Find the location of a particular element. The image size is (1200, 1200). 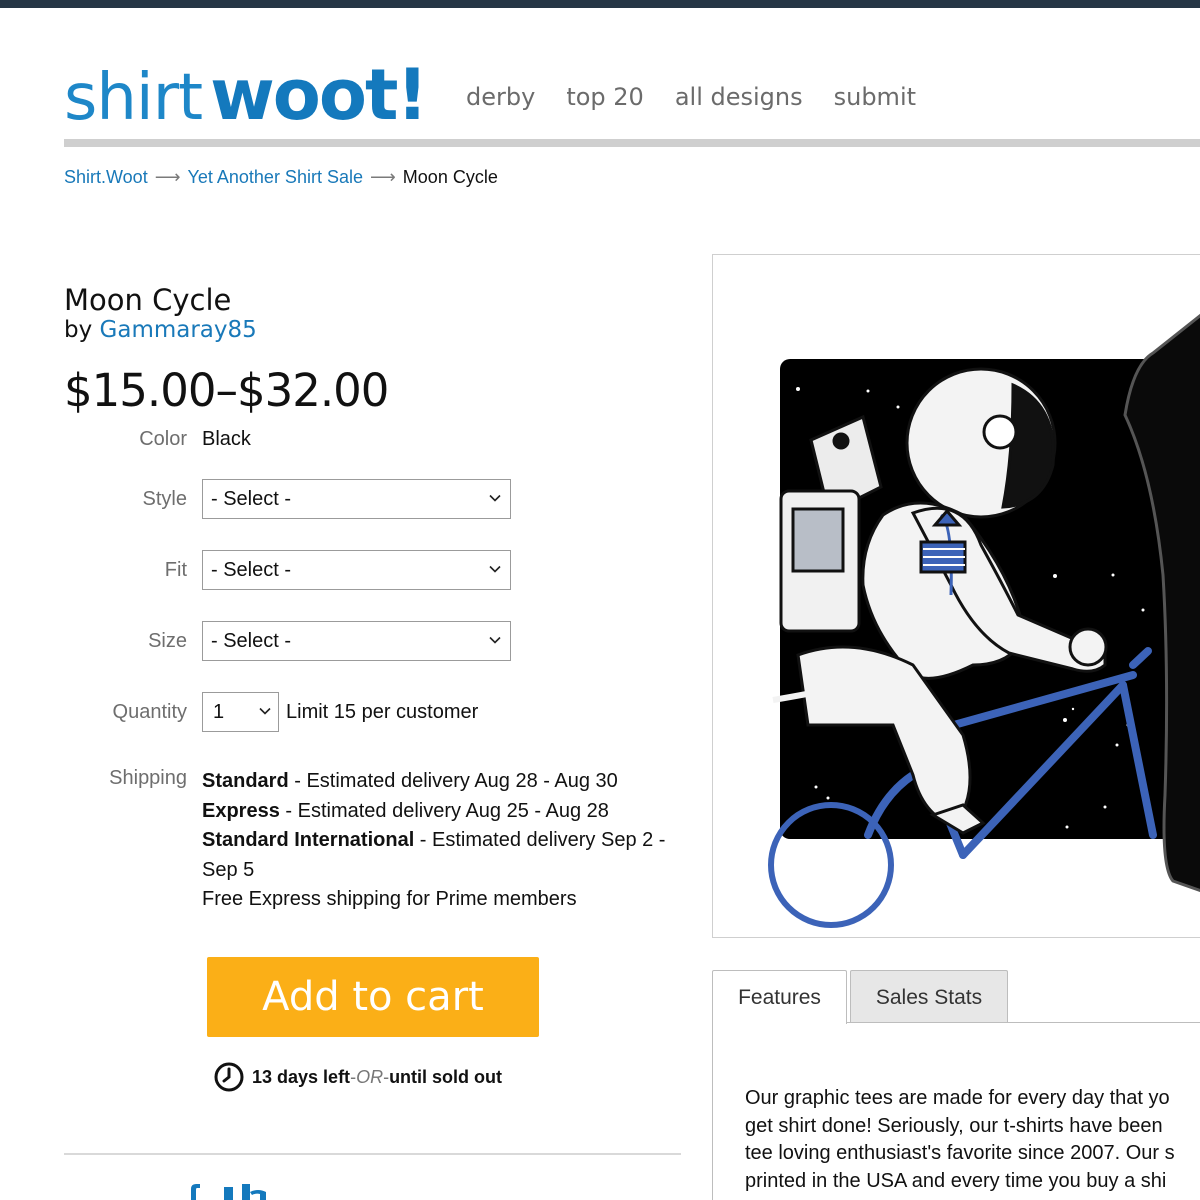

size-select-value: - Select - is located at coordinates (251, 641).